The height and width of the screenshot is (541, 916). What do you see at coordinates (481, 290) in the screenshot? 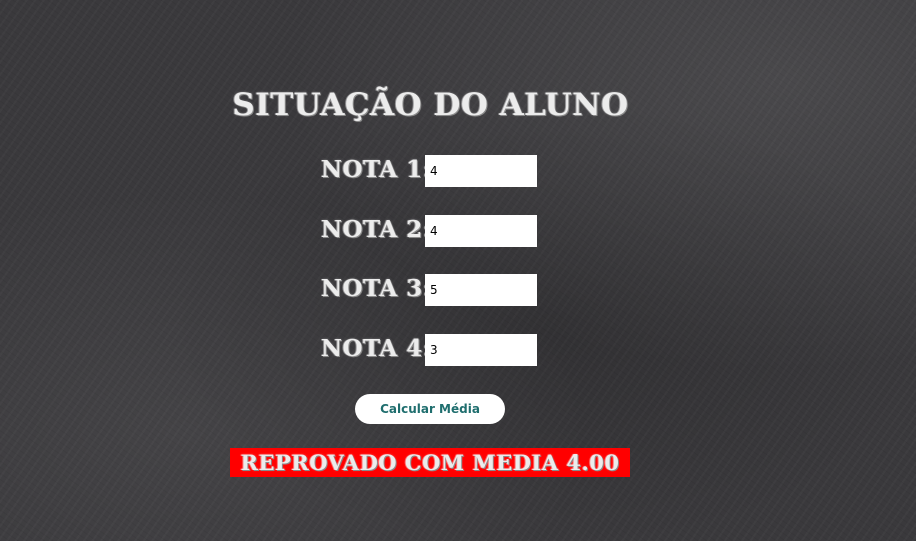
I see `nota-3-input` at bounding box center [481, 290].